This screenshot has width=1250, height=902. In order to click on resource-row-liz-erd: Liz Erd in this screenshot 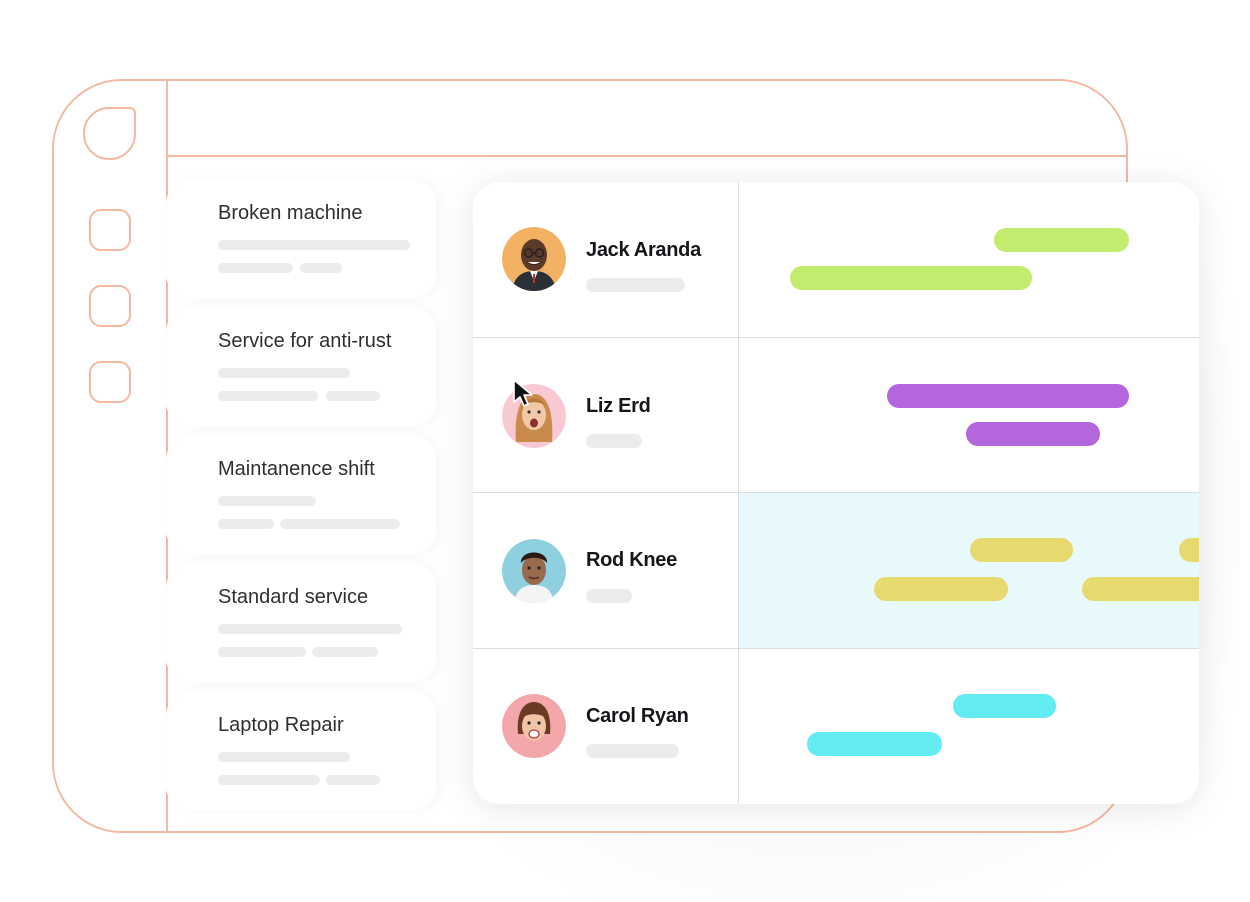, I will do `click(836, 415)`.